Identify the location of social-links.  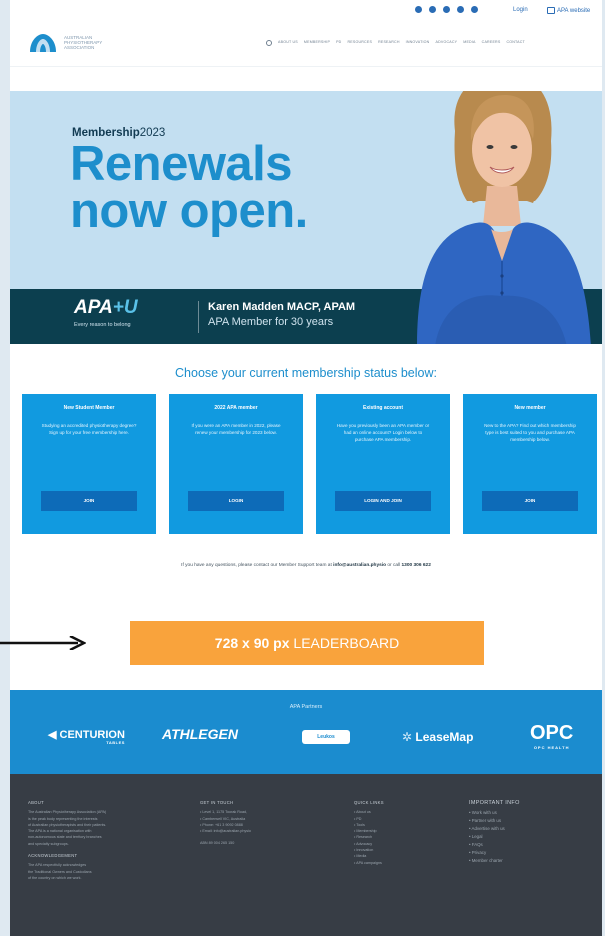
(446, 9).